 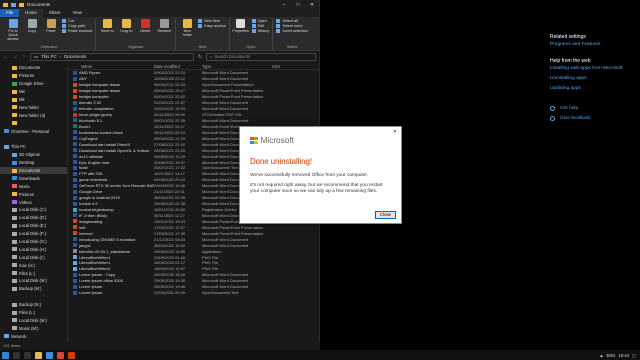 I want to click on paste-shortcut-button: Paste shortcut, so click(x=77, y=31).